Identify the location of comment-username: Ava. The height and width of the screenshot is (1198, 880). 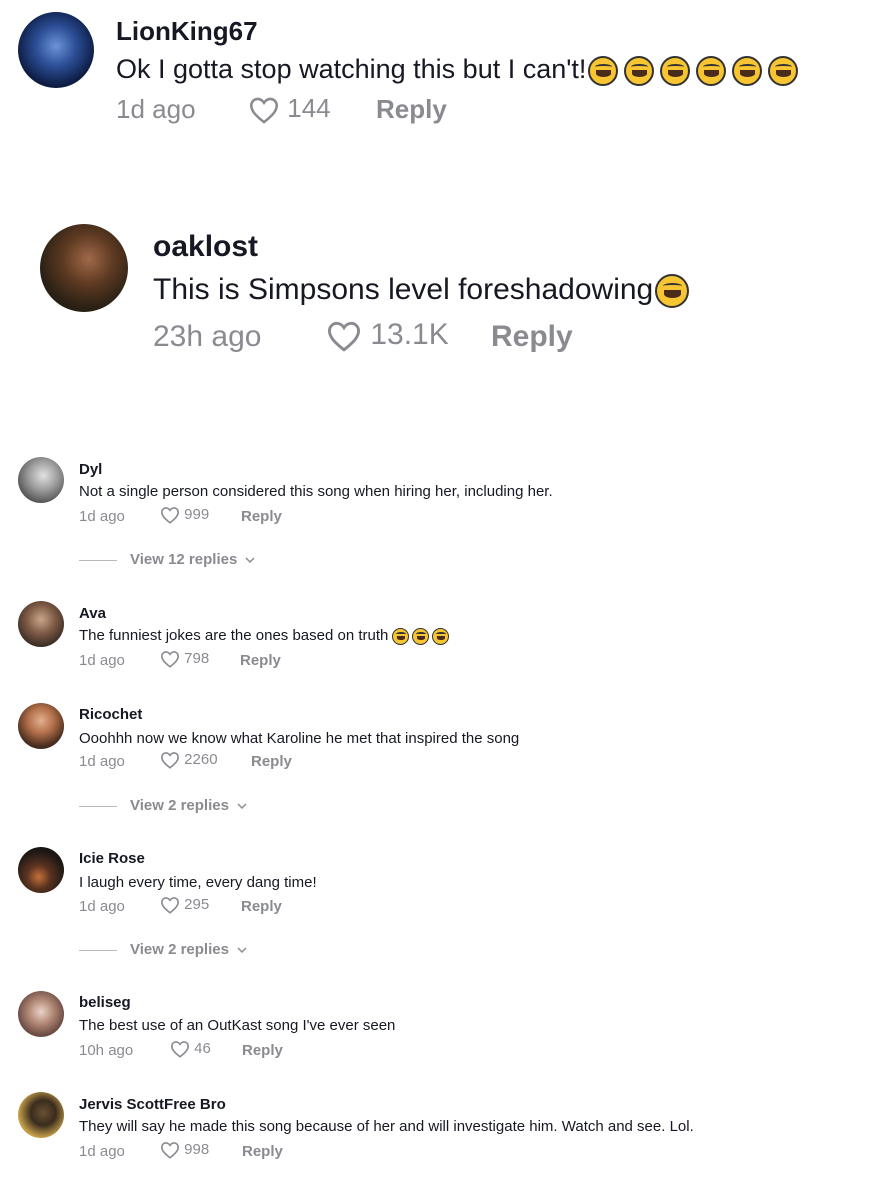
(92, 613).